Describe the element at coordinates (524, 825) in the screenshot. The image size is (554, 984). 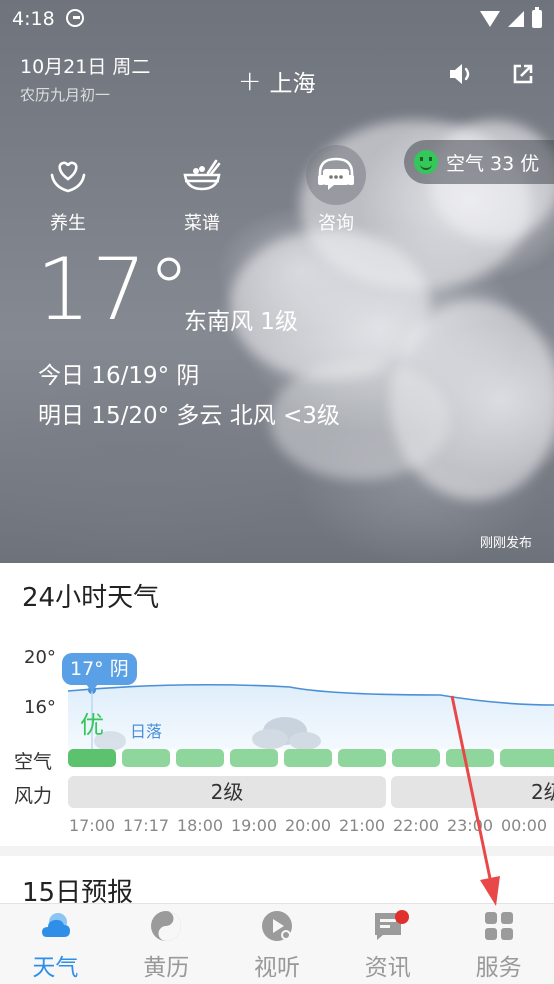
I see `time-tick: 00:00` at that location.